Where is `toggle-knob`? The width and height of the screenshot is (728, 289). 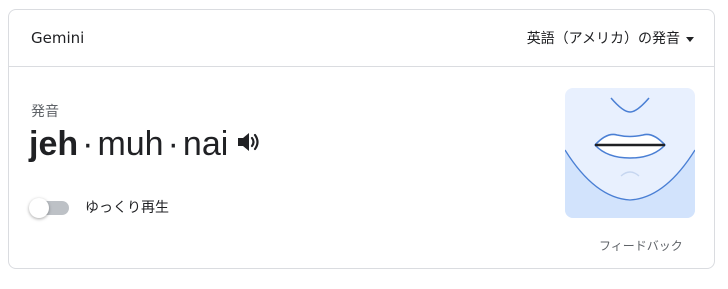
toggle-knob is located at coordinates (39, 208).